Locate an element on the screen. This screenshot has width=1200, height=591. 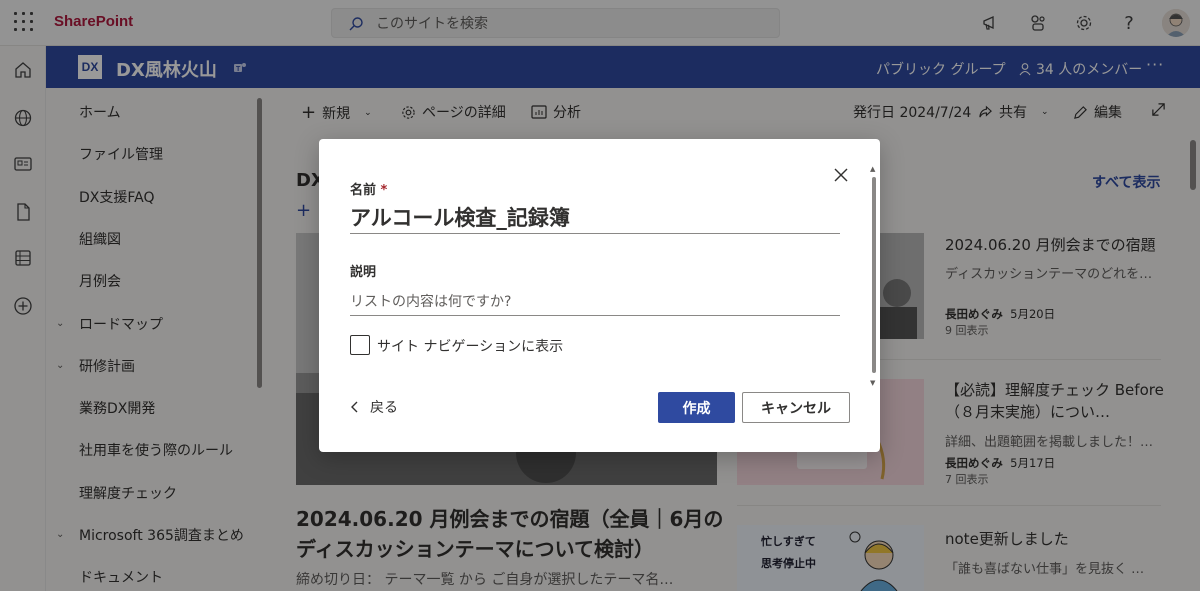
scroll-up-arrow: ▲ is located at coordinates (872, 169).